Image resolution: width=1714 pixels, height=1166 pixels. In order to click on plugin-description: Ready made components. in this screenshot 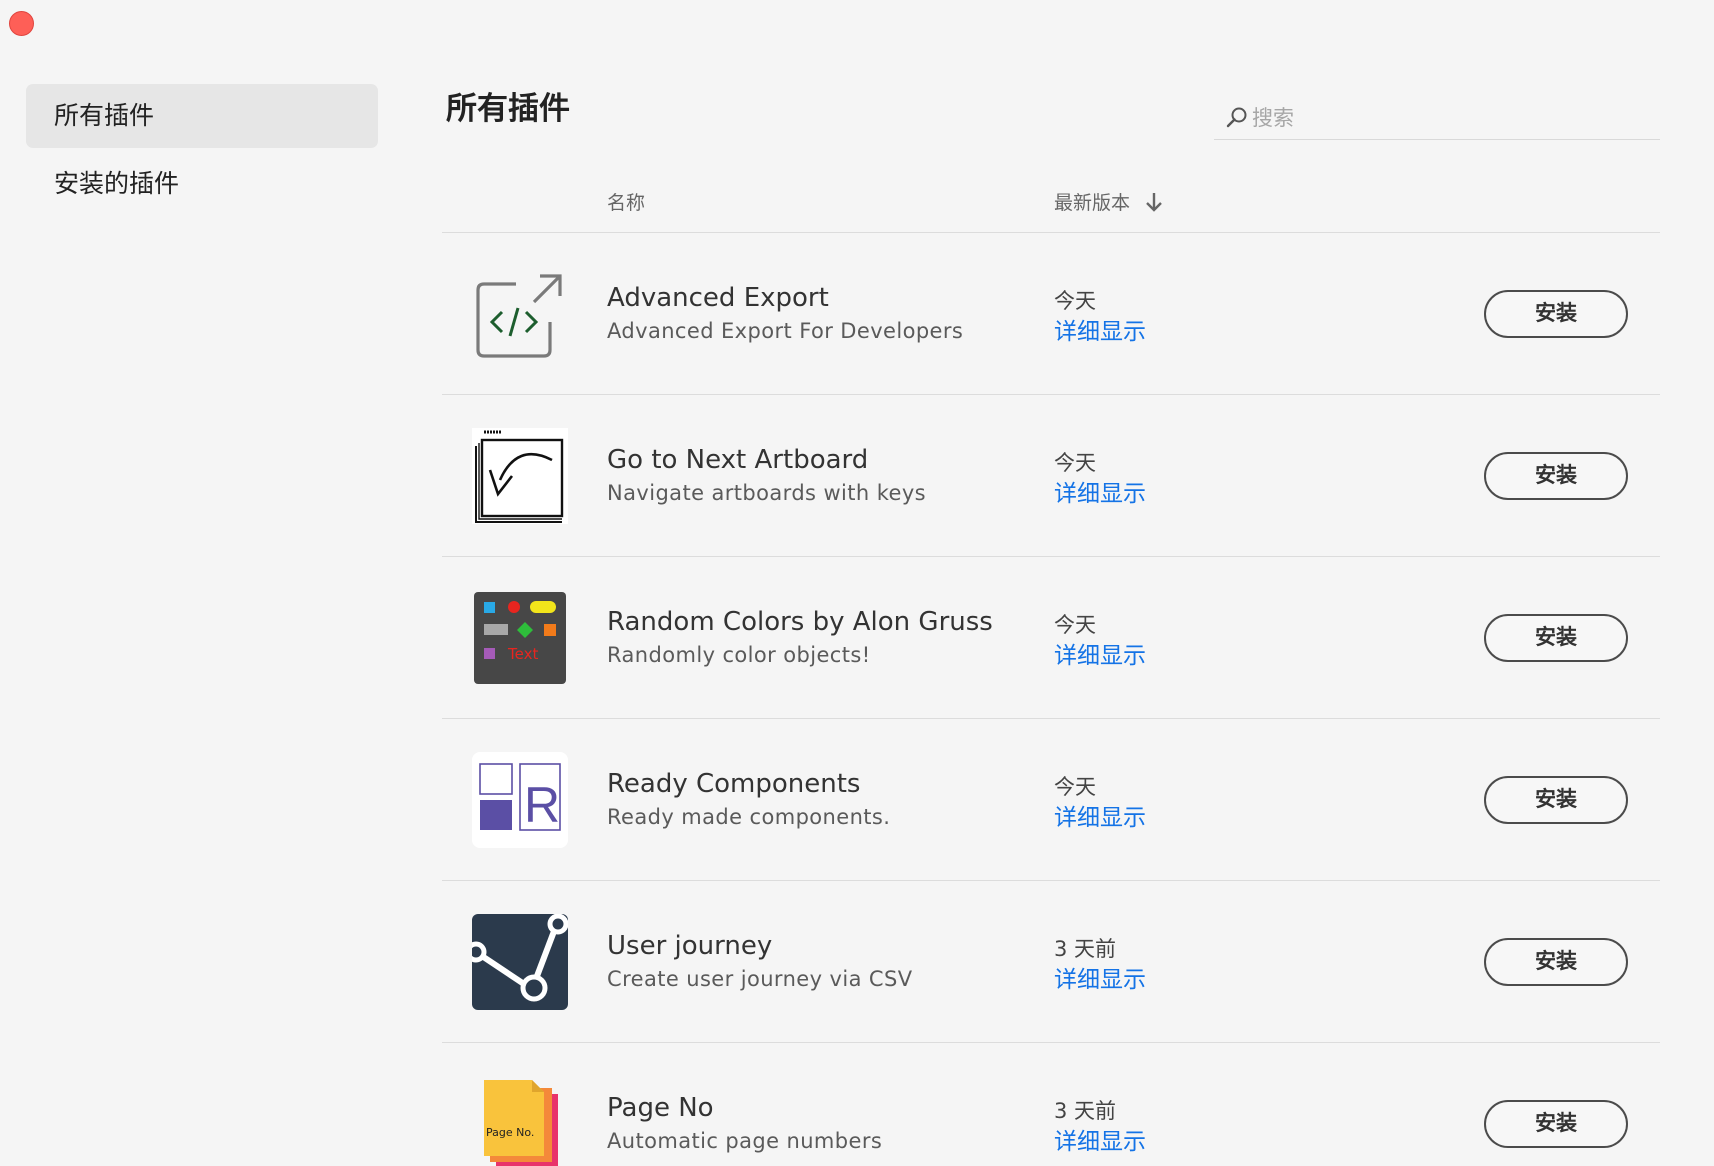, I will do `click(749, 817)`.